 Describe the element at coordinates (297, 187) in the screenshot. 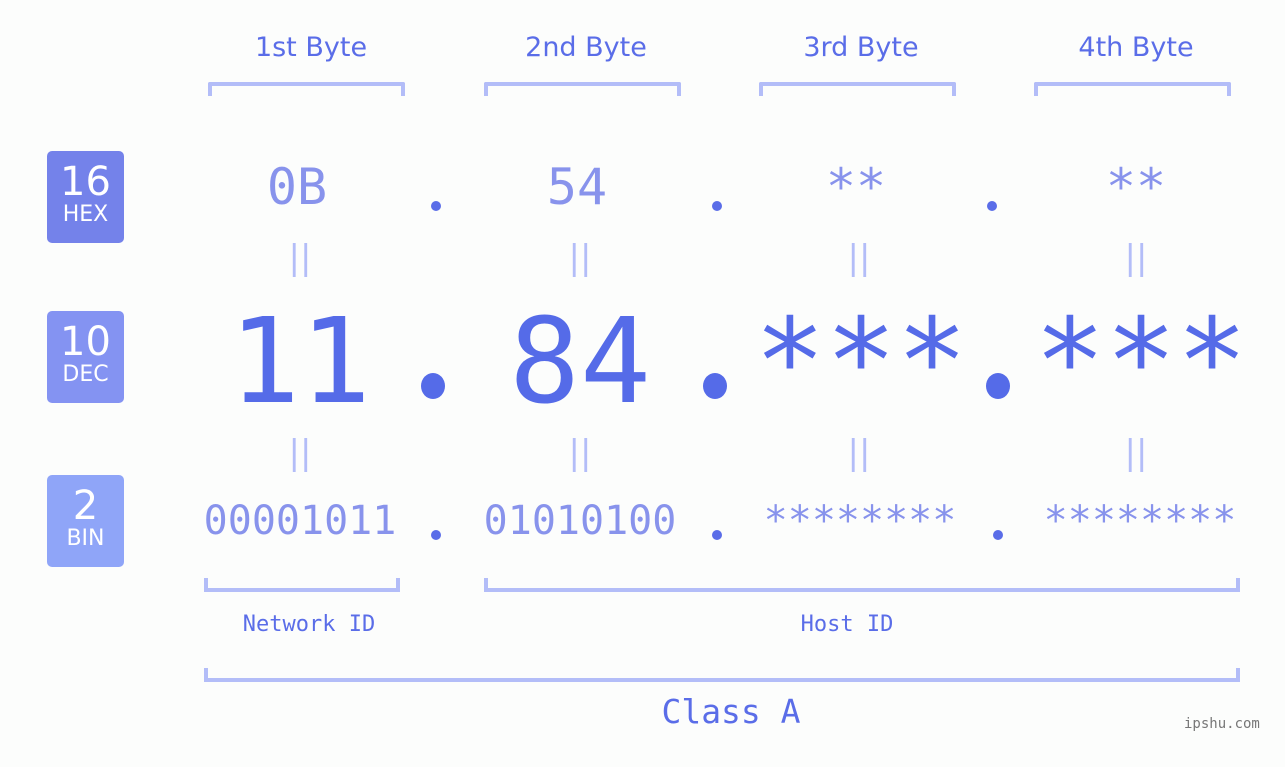

I see `hex-value-1: 0B` at that location.